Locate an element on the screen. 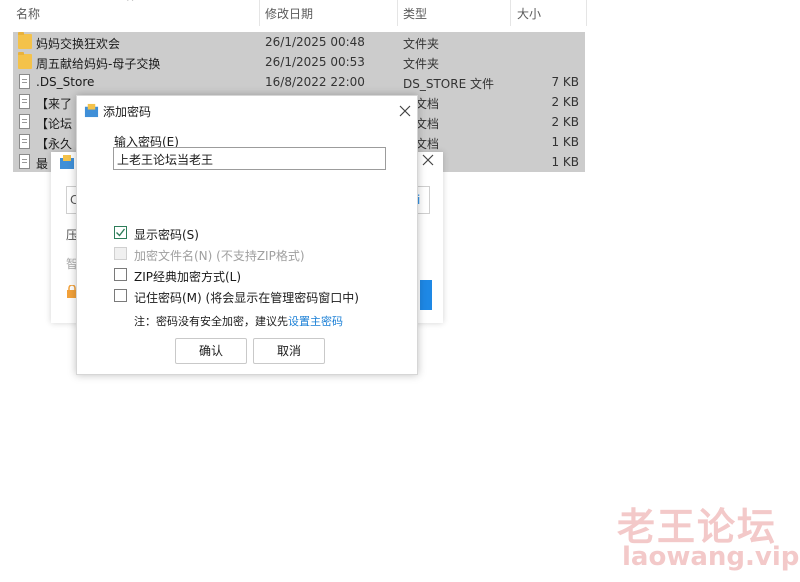 The image size is (800, 582). show-password-checkbox is located at coordinates (120, 232).